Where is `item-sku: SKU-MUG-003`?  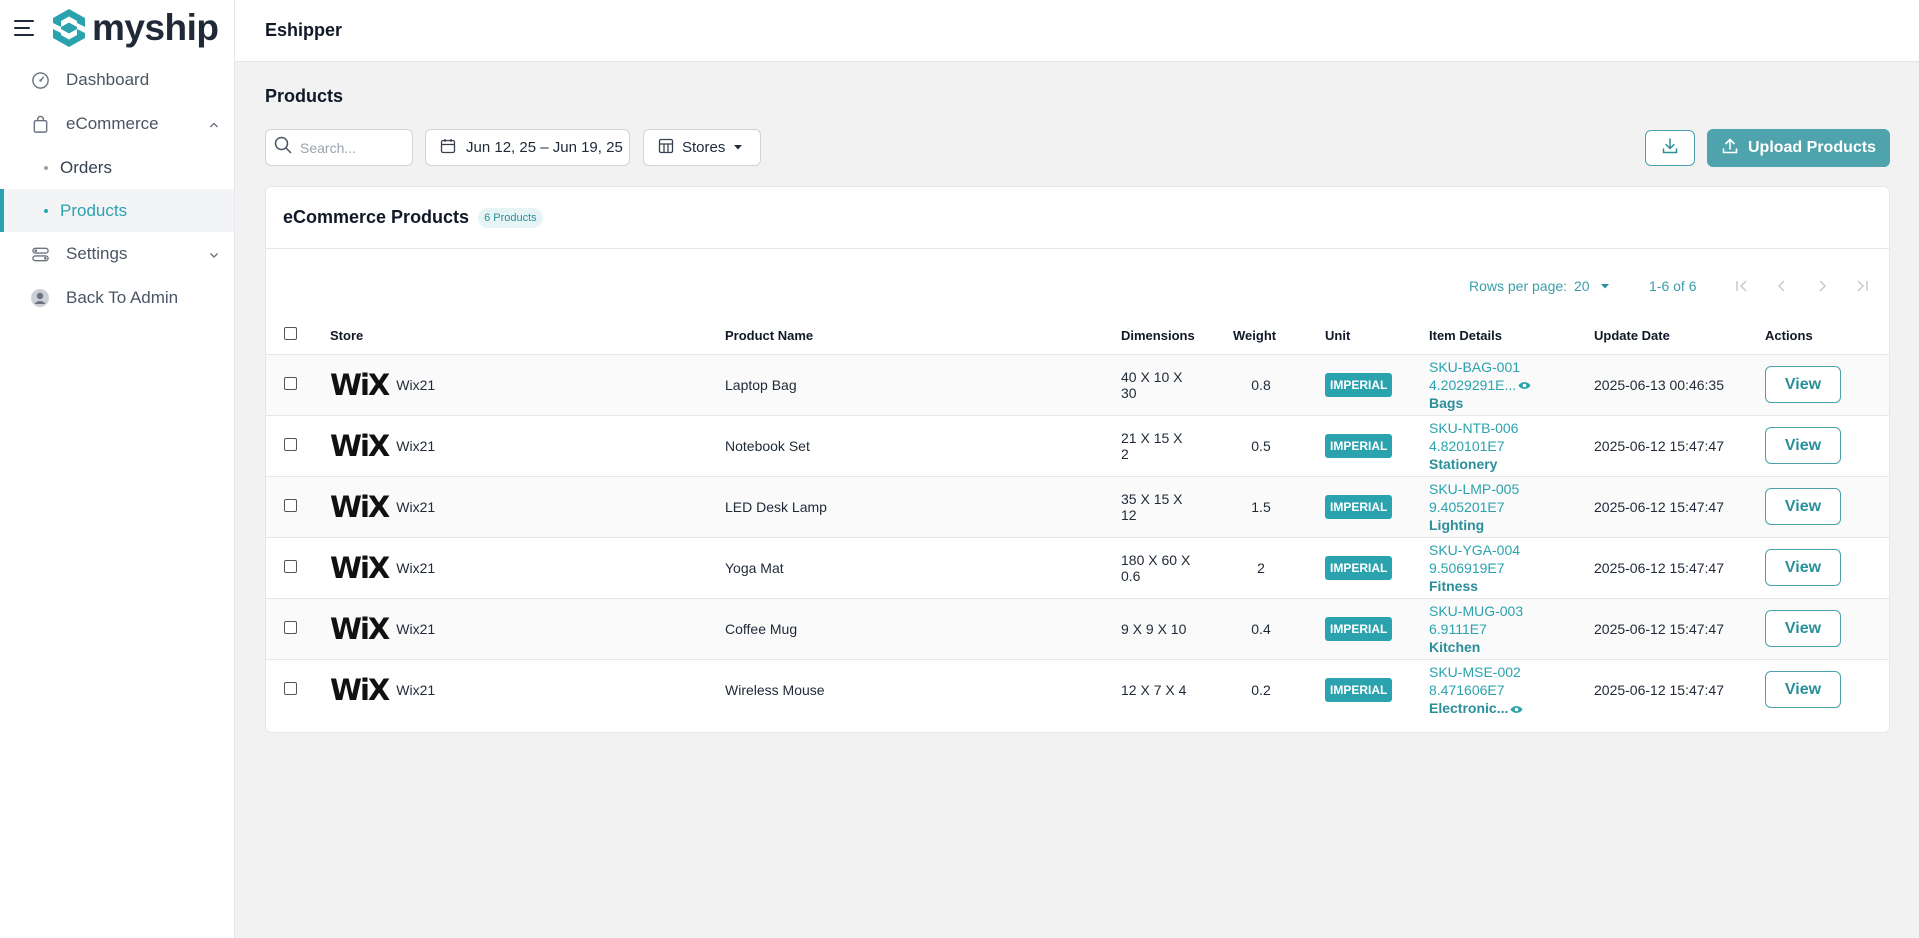 item-sku: SKU-MUG-003 is located at coordinates (1511, 611).